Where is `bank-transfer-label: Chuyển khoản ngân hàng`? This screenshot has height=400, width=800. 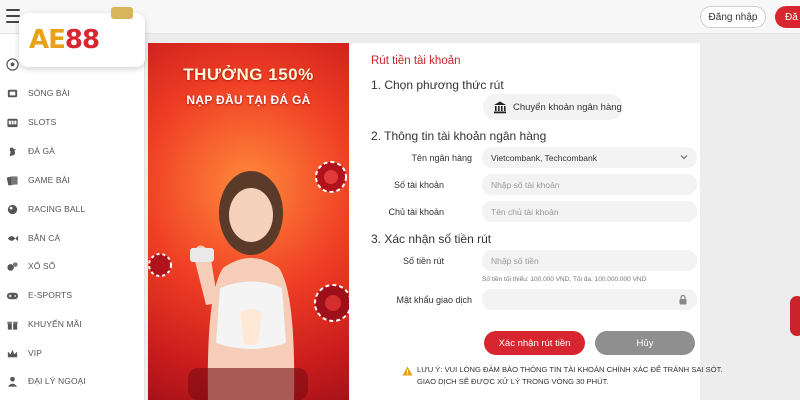
bank-transfer-label: Chuyển khoản ngân hàng is located at coordinates (567, 107).